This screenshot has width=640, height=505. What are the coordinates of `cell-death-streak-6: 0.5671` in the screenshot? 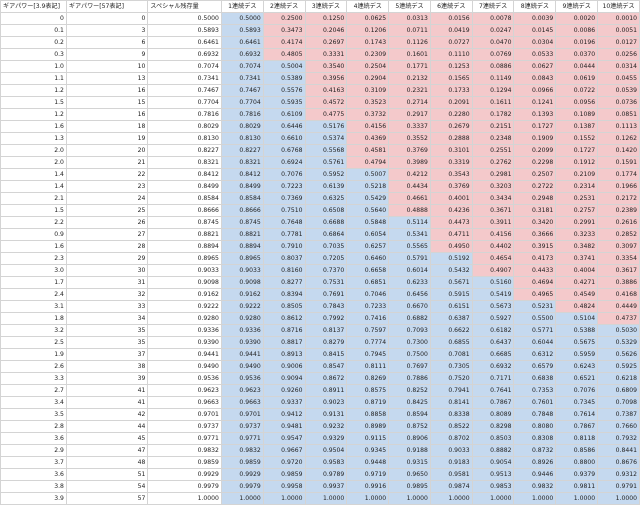 It's located at (451, 282).